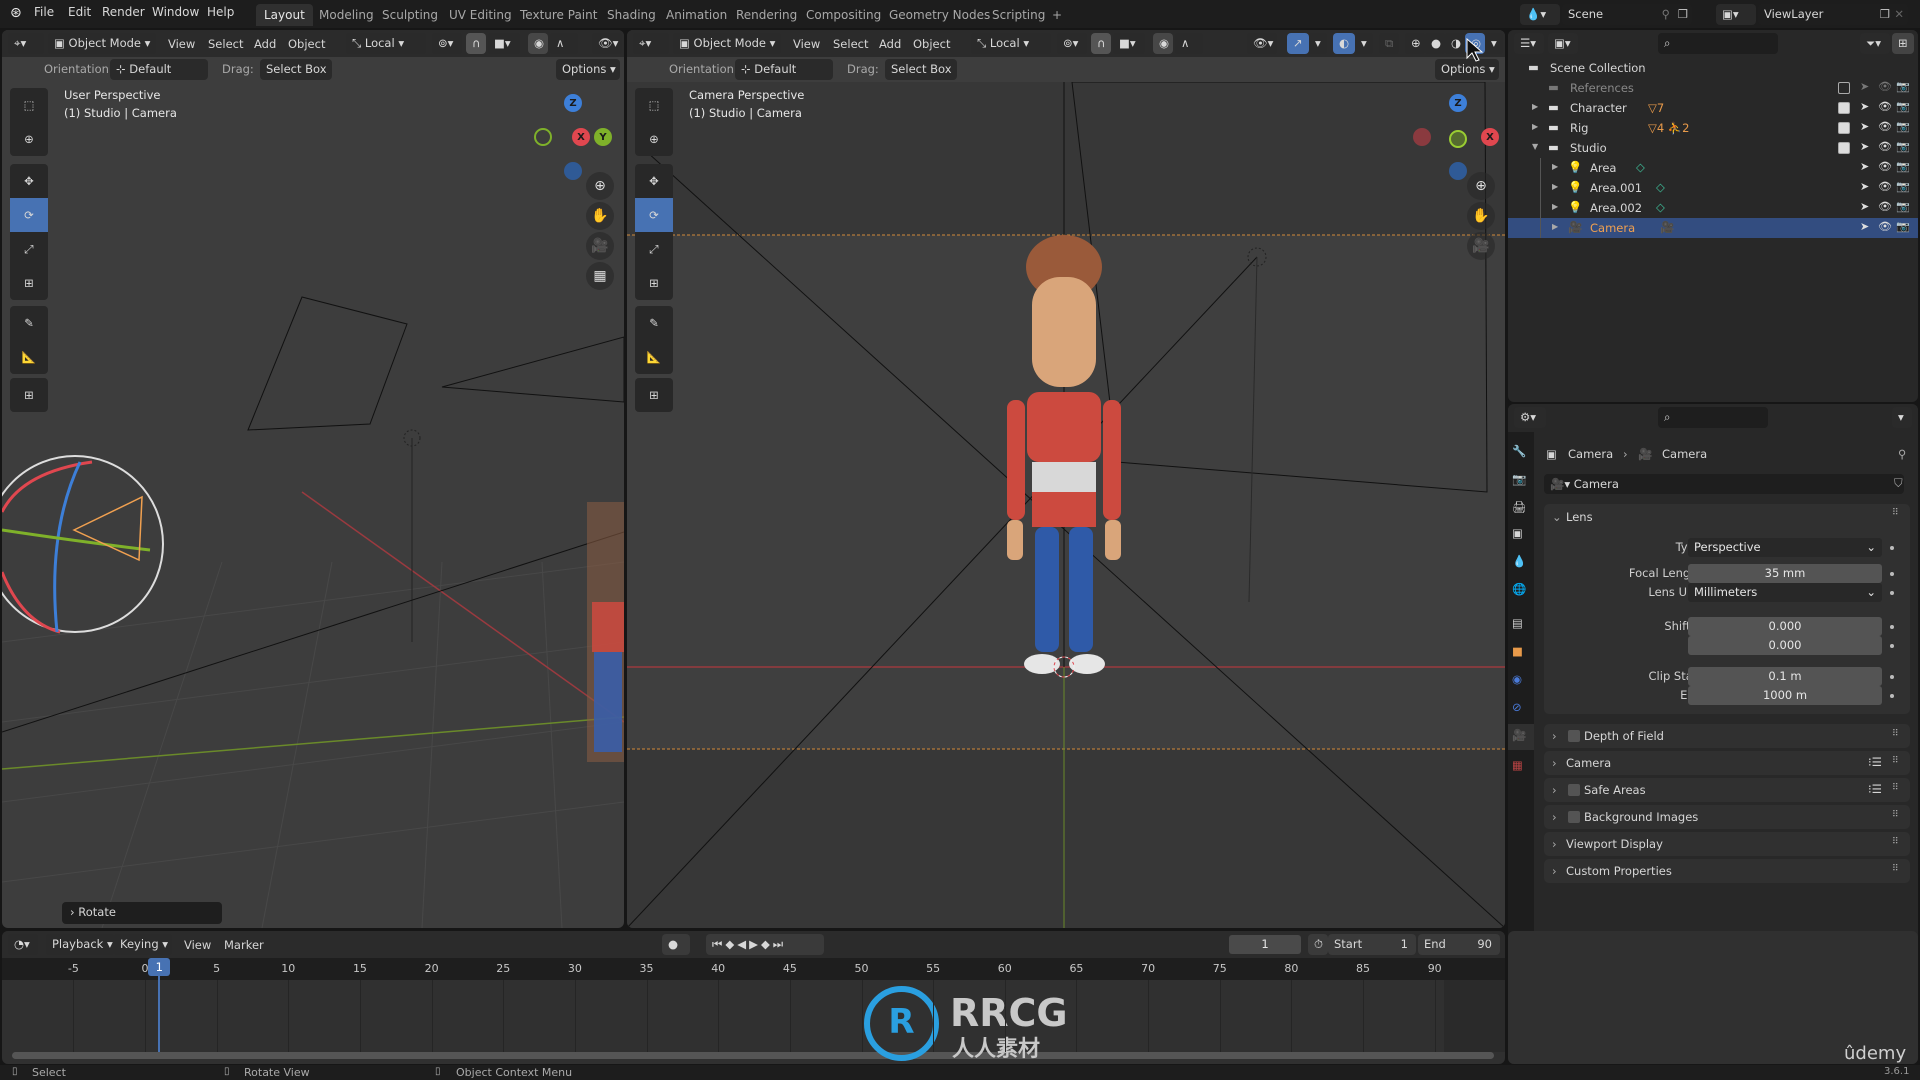 The image size is (1920, 1080). I want to click on panel-camera: › Camera ⁝☰ ⠿, so click(1727, 763).